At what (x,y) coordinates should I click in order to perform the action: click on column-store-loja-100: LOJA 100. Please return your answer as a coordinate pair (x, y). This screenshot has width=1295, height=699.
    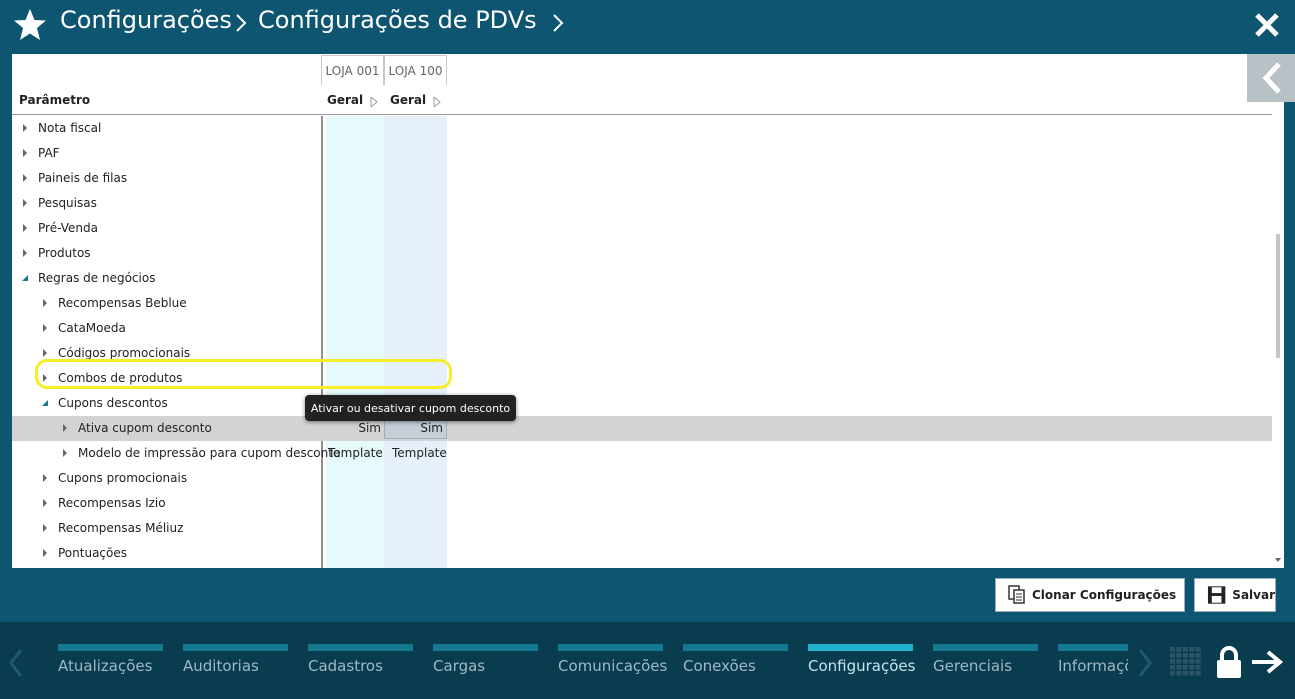
    Looking at the image, I should click on (415, 70).